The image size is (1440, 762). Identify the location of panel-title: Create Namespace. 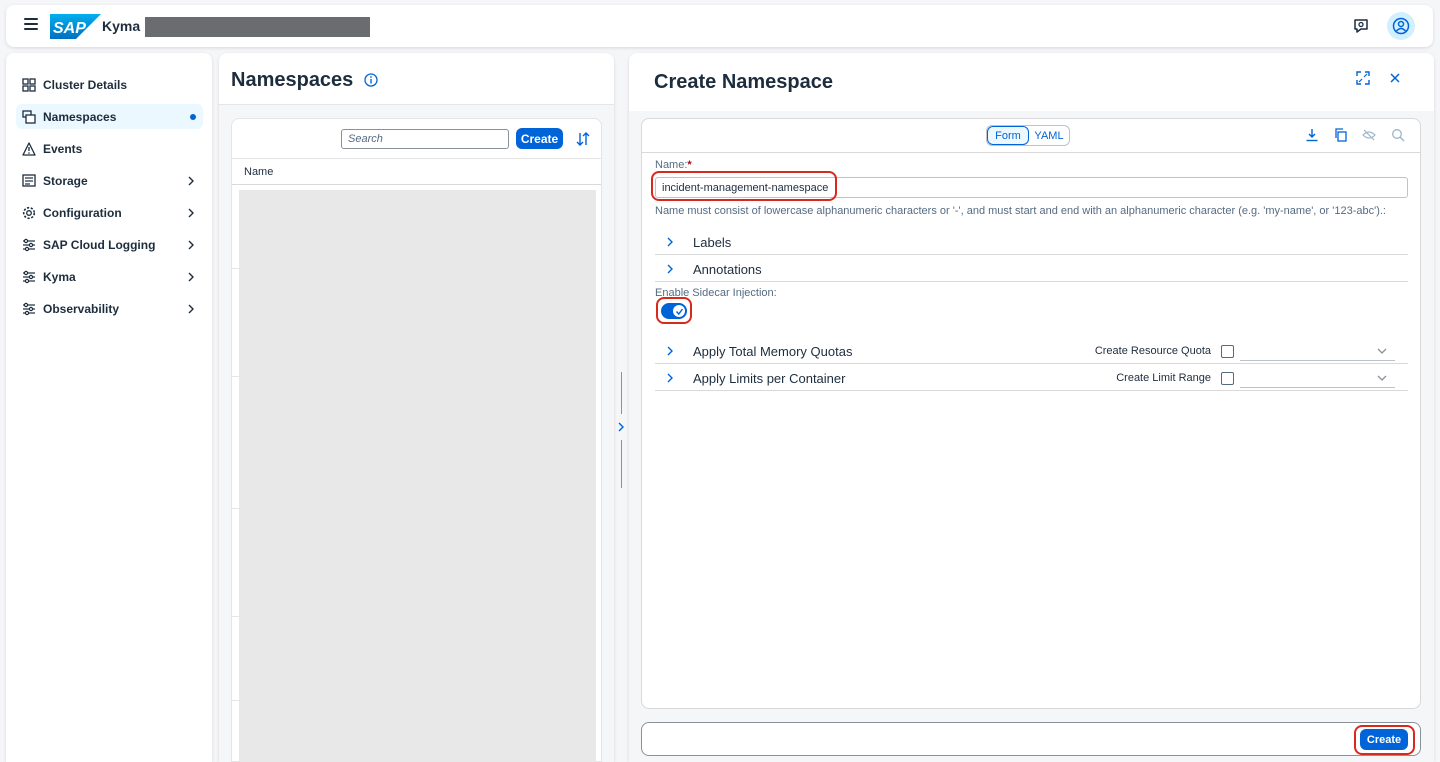
(743, 82).